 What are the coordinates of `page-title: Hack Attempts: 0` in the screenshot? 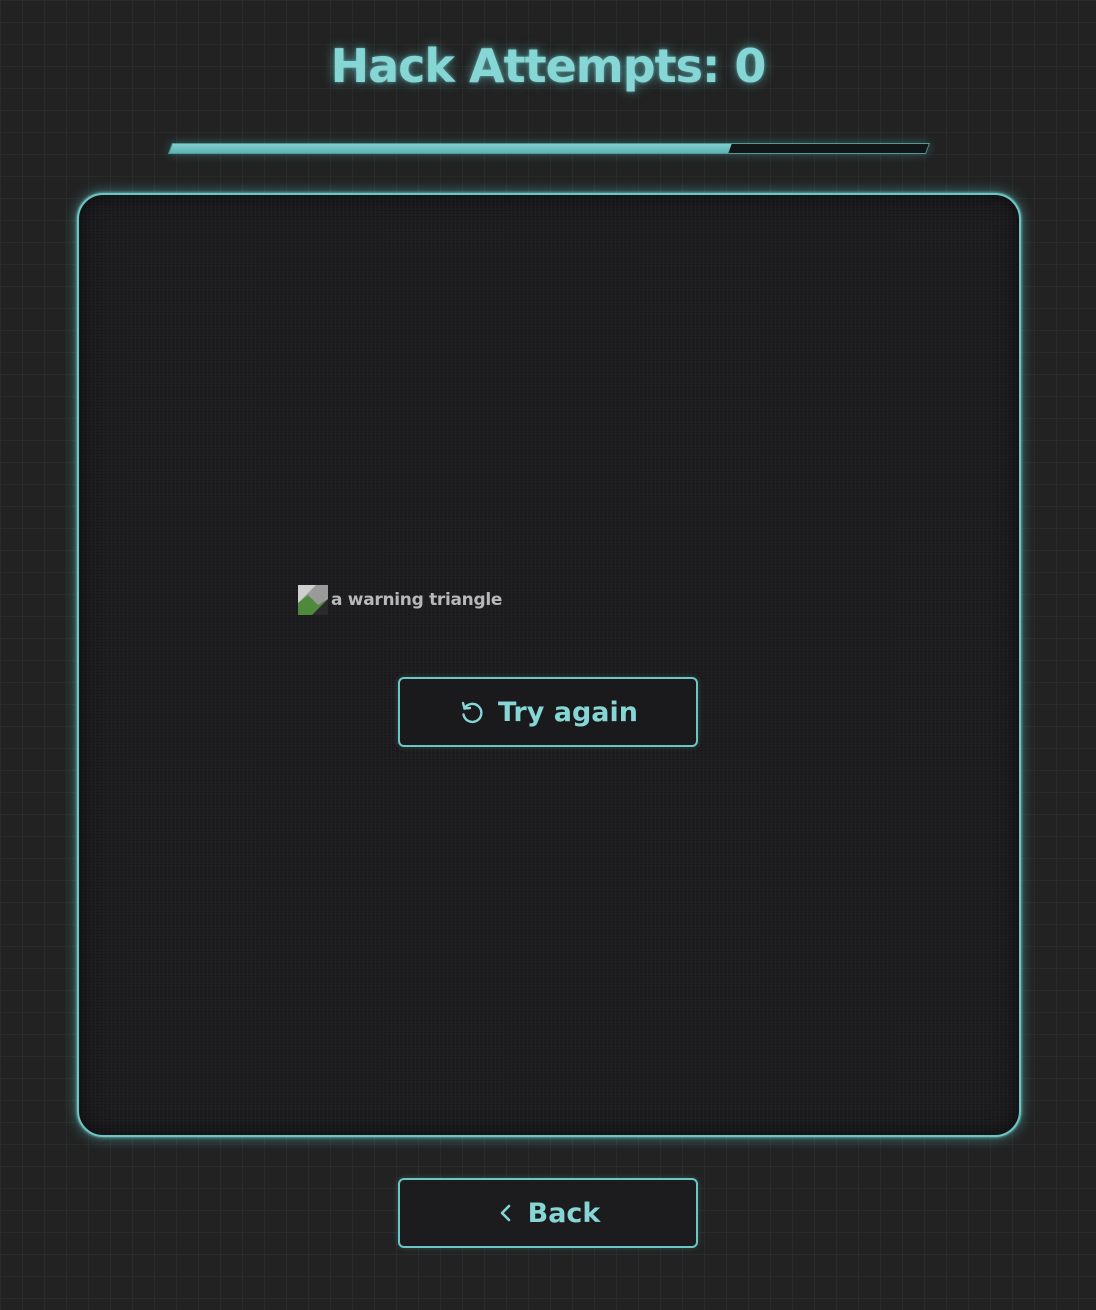 It's located at (548, 66).